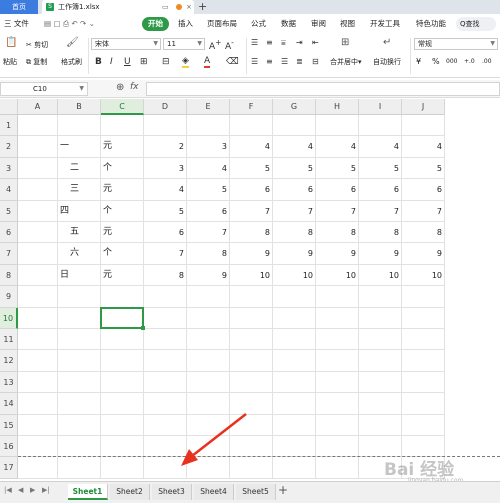 The image size is (500, 503). What do you see at coordinates (32, 490) in the screenshot?
I see `next-sheet-icon: ▶` at bounding box center [32, 490].